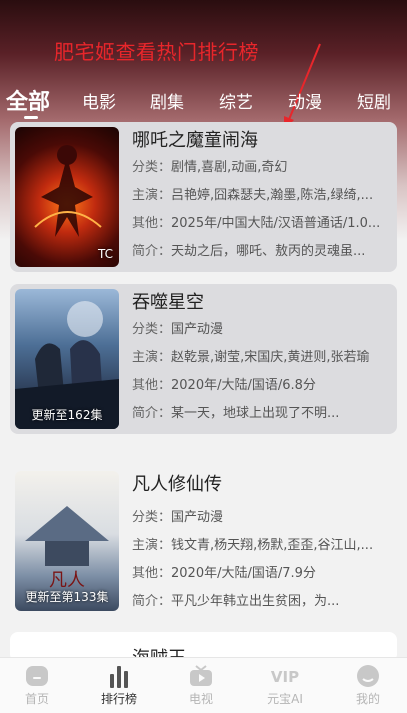  I want to click on nav-ranking: 排行榜, so click(119, 685).